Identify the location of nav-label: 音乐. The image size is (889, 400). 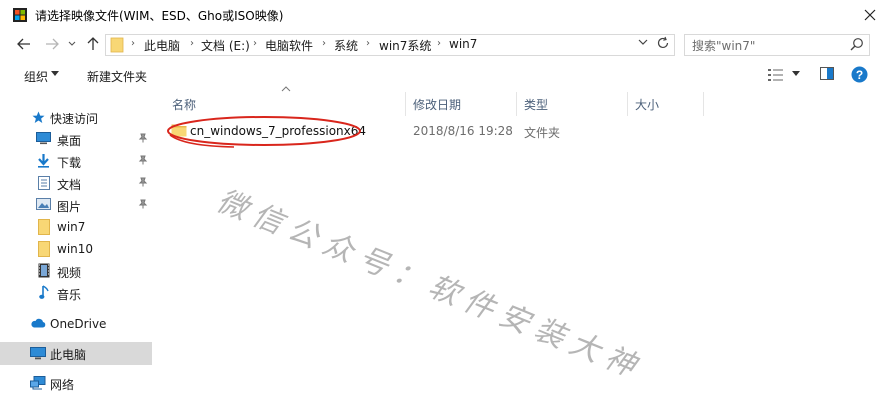
(69, 295).